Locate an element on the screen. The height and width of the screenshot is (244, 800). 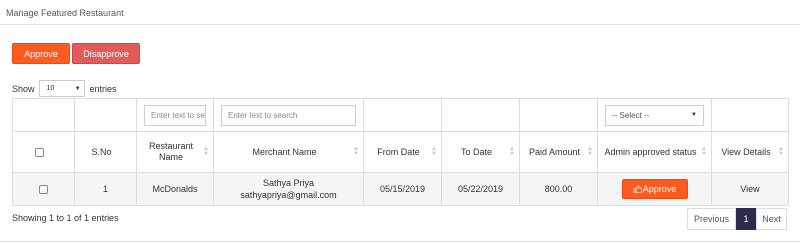
cell-sno: 1 is located at coordinates (105, 189).